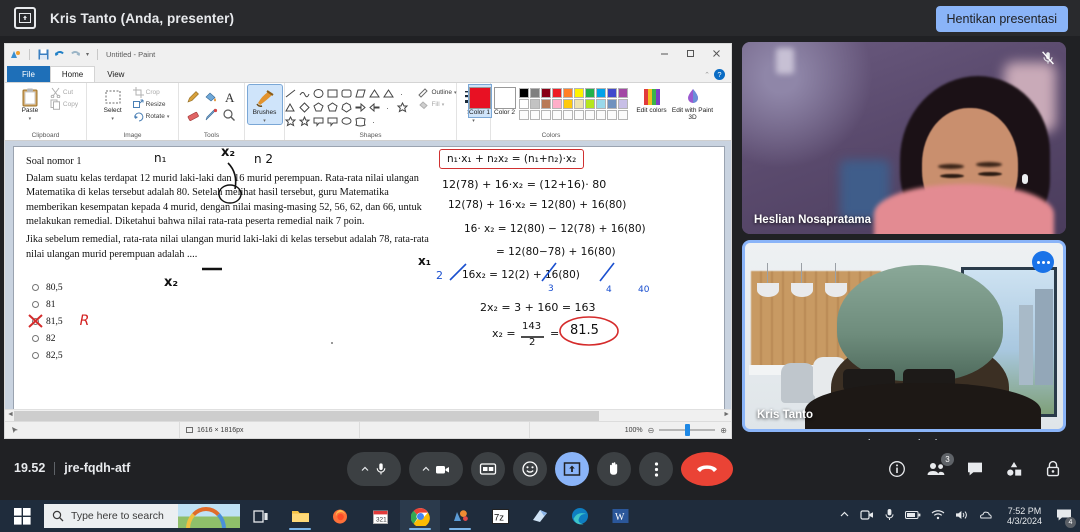 The image size is (1080, 532). Describe the element at coordinates (212, 116) in the screenshot. I see `color-picker-icon` at that location.